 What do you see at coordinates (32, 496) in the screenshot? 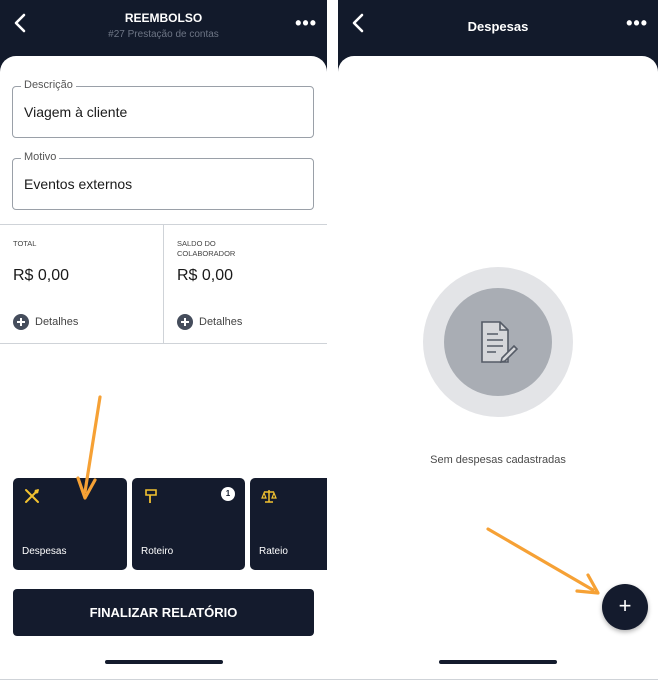
I see `utensils-icon` at bounding box center [32, 496].